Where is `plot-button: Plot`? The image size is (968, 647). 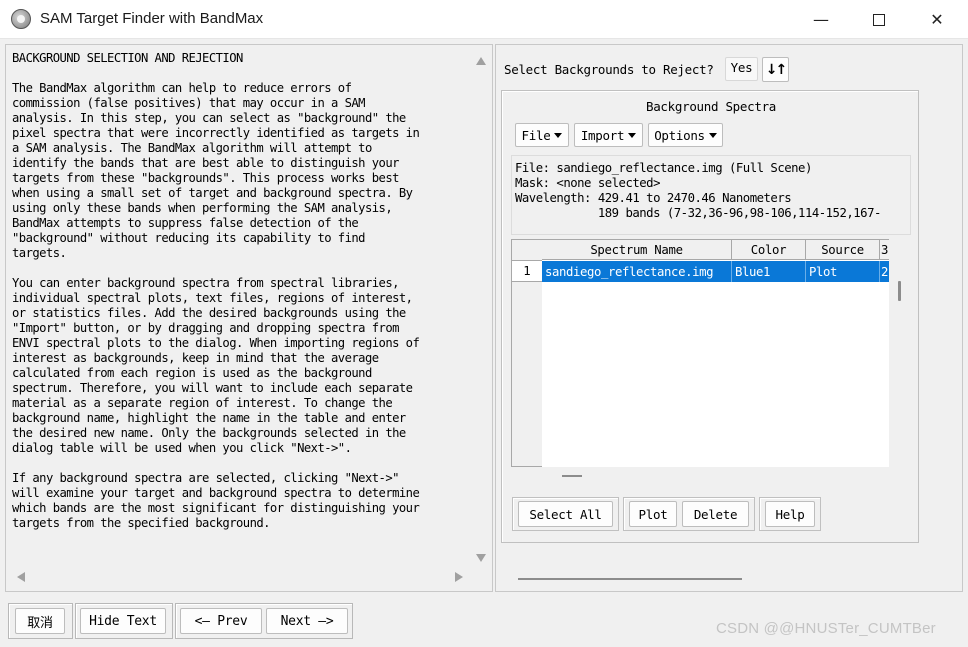 plot-button: Plot is located at coordinates (653, 514).